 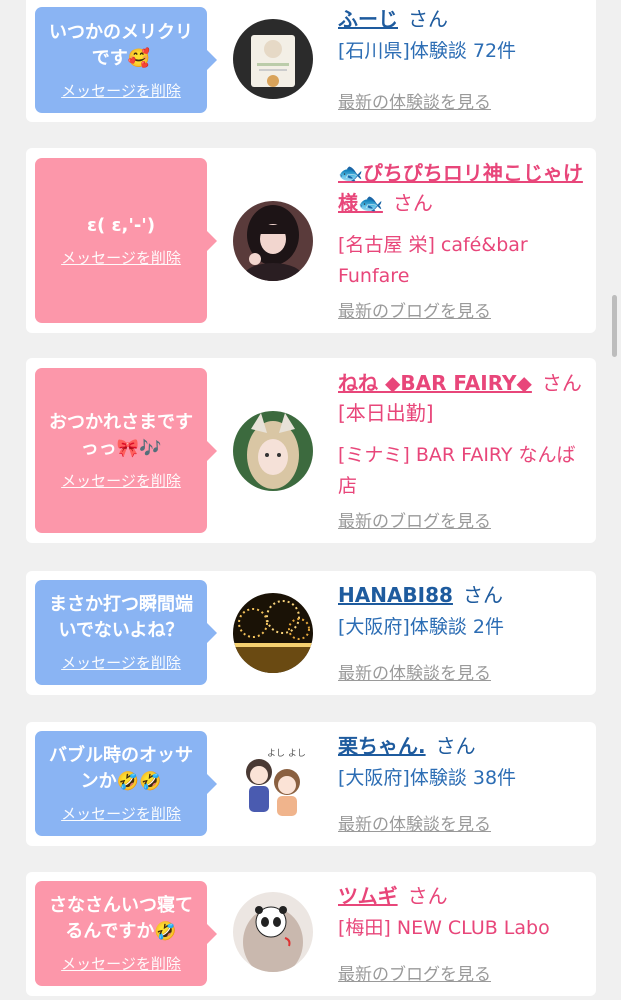 What do you see at coordinates (435, 383) in the screenshot?
I see `user-name-link: ねね ◆BAR FAIRY◆` at bounding box center [435, 383].